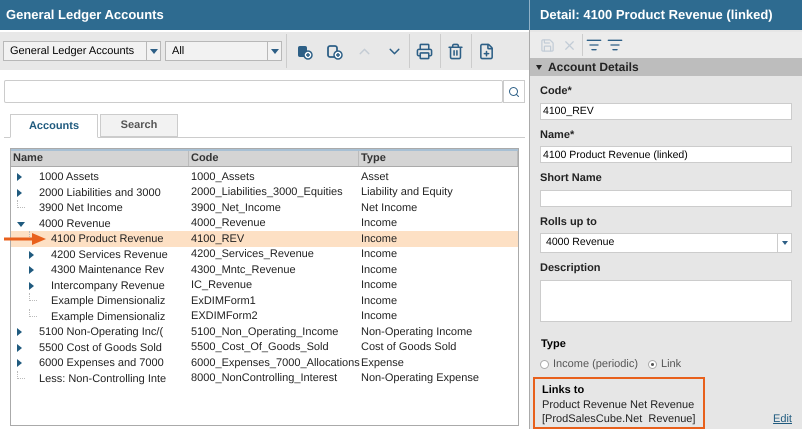 This screenshot has width=802, height=429. Describe the element at coordinates (223, 300) in the screenshot. I see `table-cell: ExDIMForm1` at that location.